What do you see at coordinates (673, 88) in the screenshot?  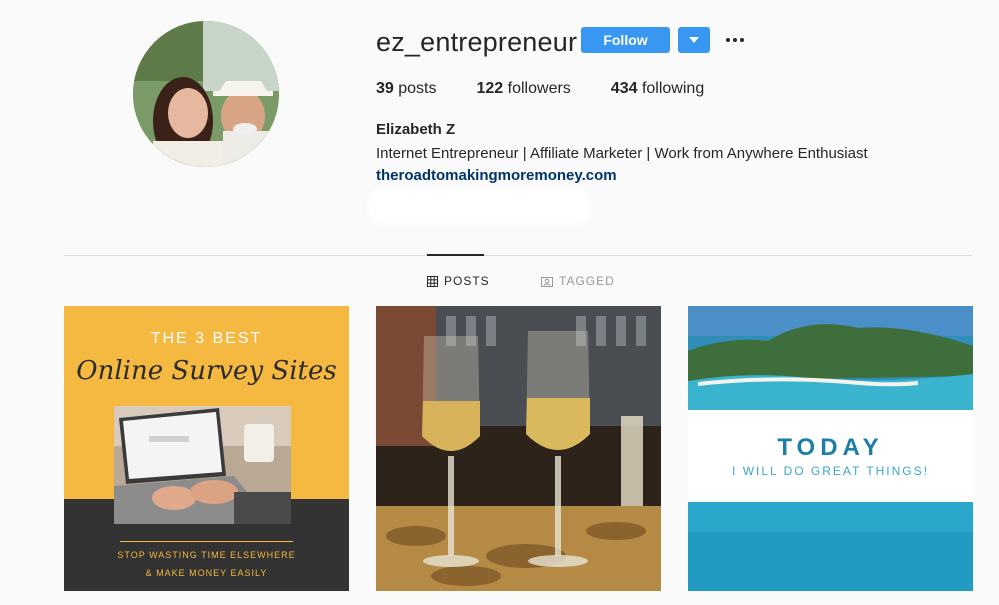 I see `following-label: following` at bounding box center [673, 88].